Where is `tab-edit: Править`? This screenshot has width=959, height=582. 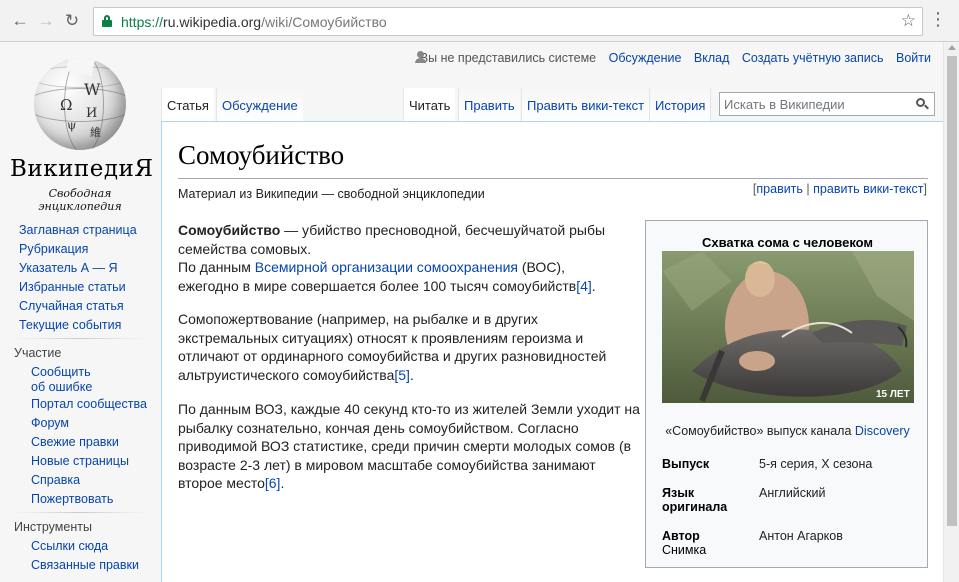
tab-edit: Править is located at coordinates (489, 105).